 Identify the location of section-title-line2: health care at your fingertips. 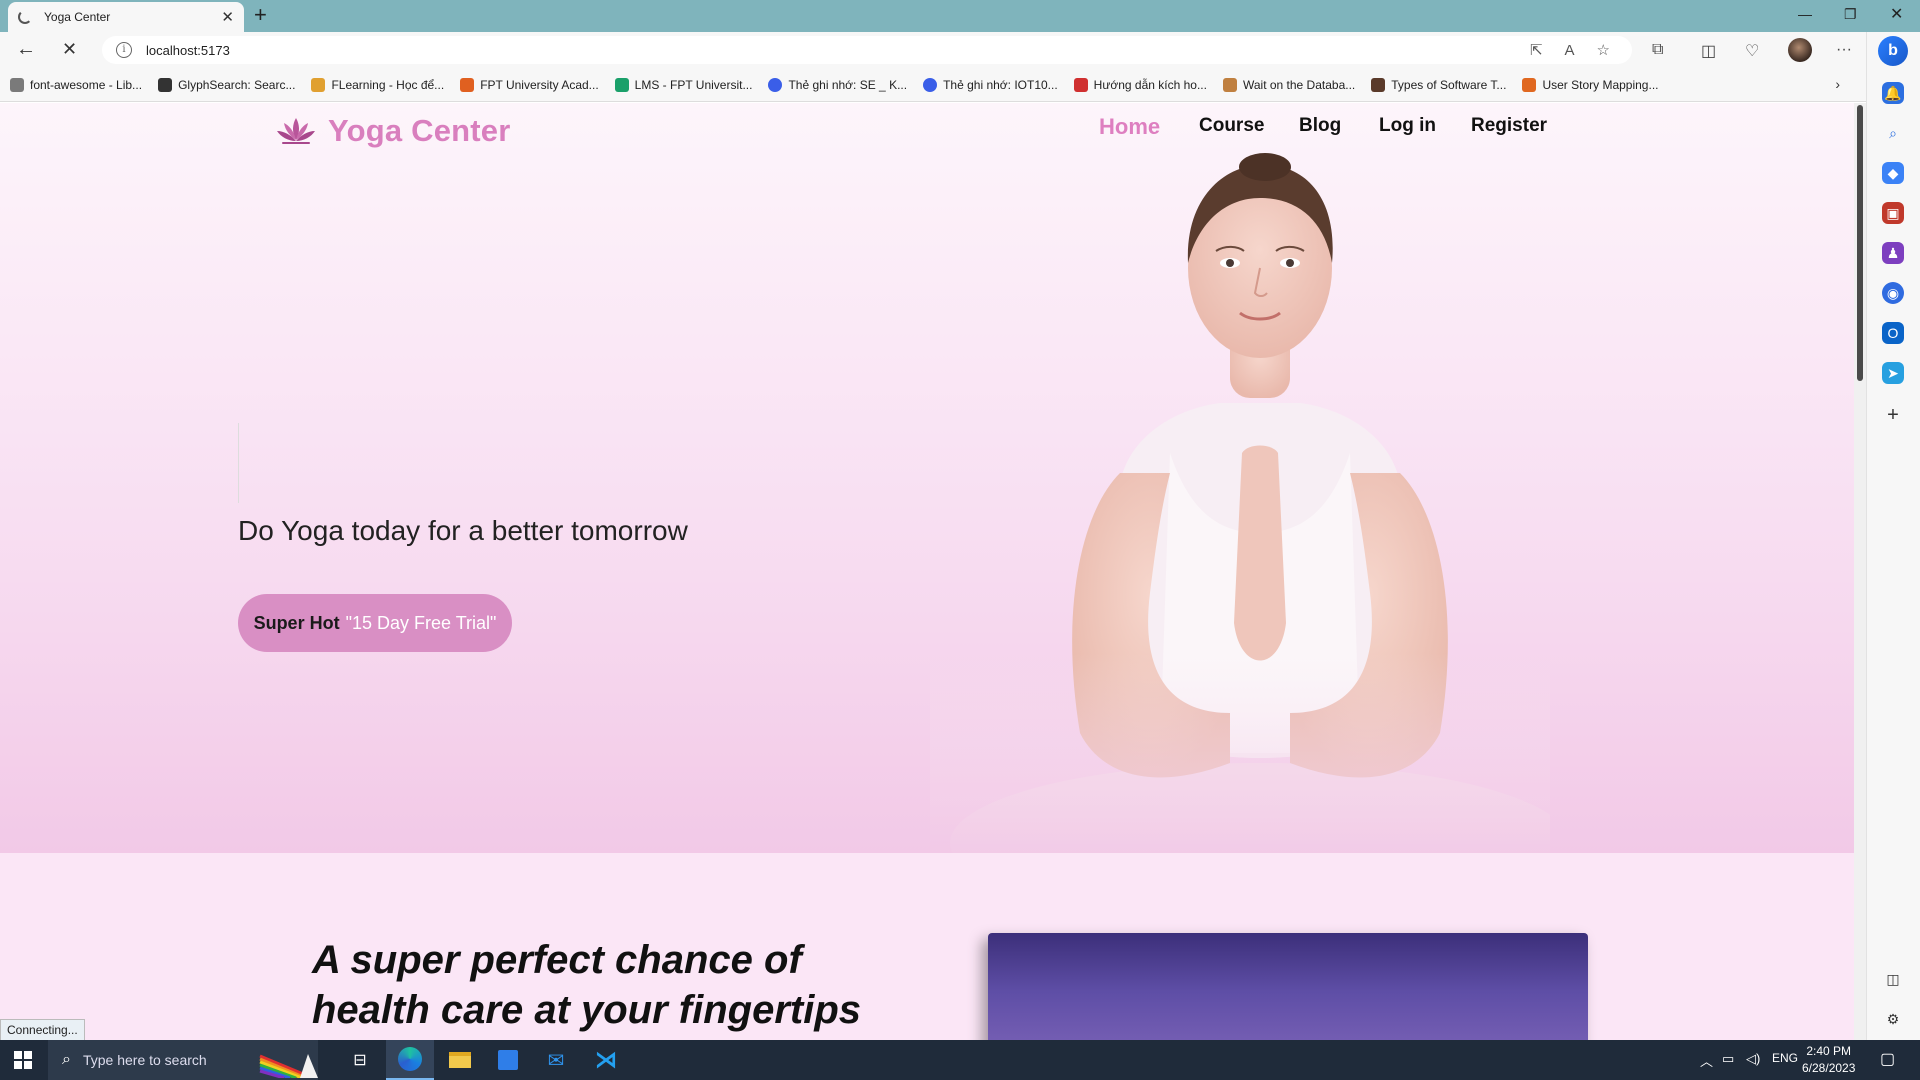
(587, 1010).